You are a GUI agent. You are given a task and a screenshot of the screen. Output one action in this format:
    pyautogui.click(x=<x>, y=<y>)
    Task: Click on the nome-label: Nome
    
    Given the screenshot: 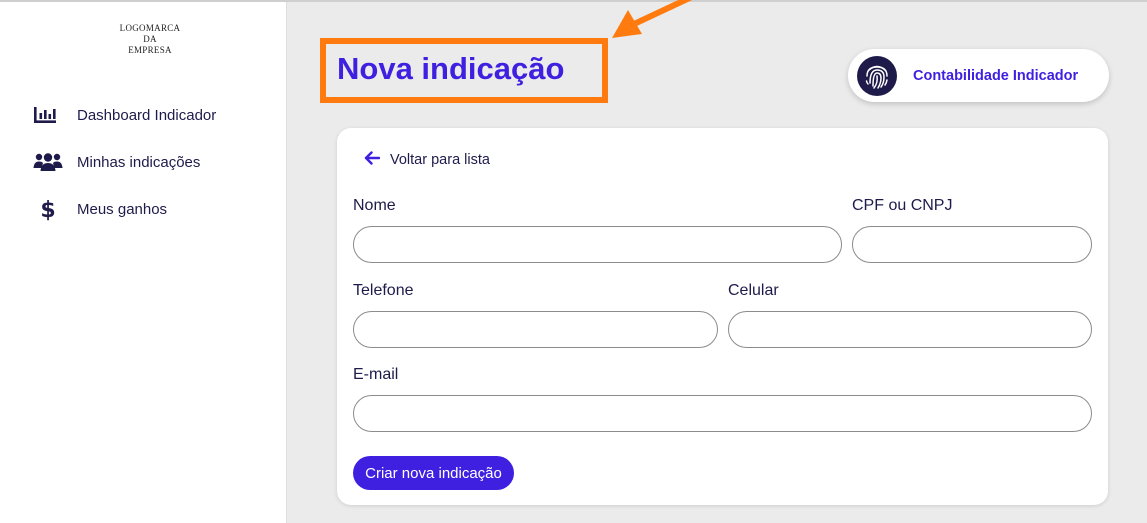 What is the action you would take?
    pyautogui.click(x=374, y=205)
    